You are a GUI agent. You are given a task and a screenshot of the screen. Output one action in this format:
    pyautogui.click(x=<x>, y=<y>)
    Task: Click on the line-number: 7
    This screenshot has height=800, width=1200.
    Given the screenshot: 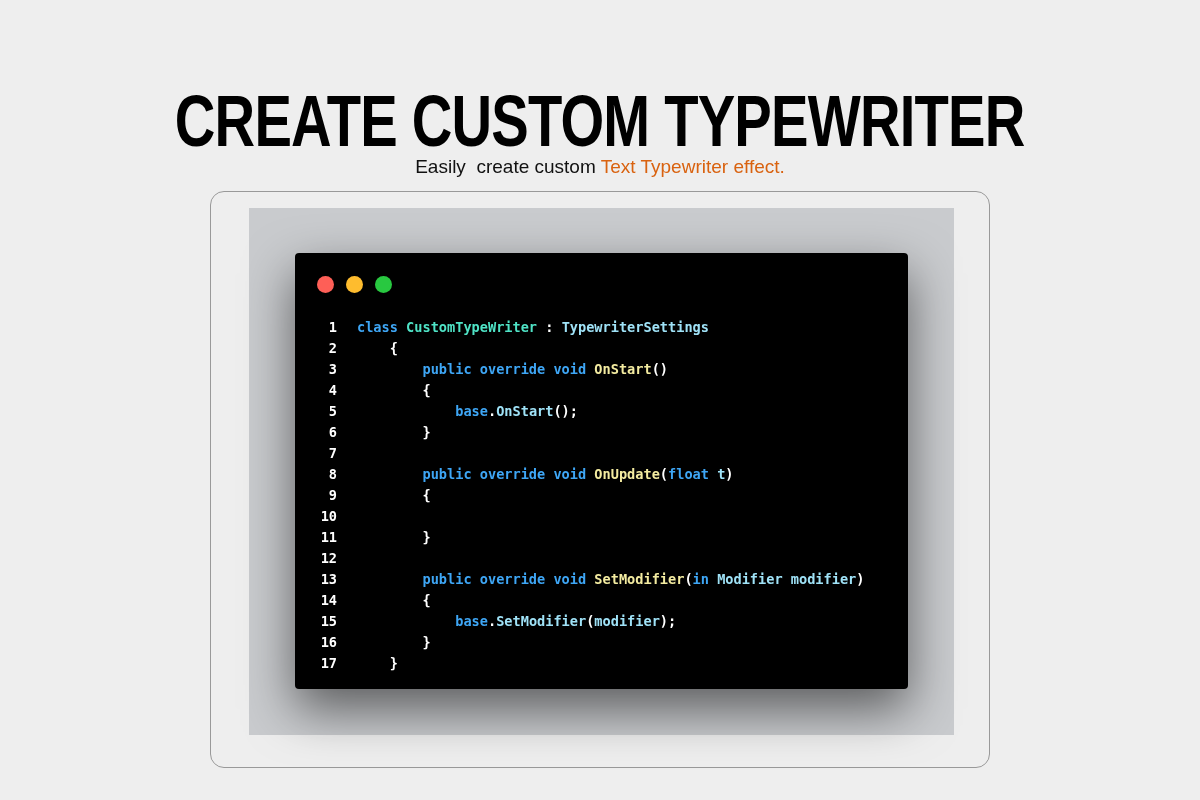 What is the action you would take?
    pyautogui.click(x=332, y=453)
    